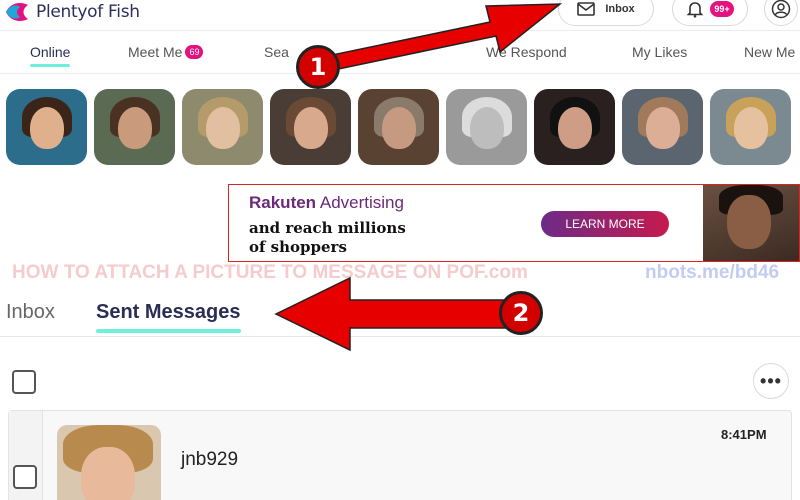 The width and height of the screenshot is (800, 500). I want to click on arrow-to-sent-messages, so click(392, 314).